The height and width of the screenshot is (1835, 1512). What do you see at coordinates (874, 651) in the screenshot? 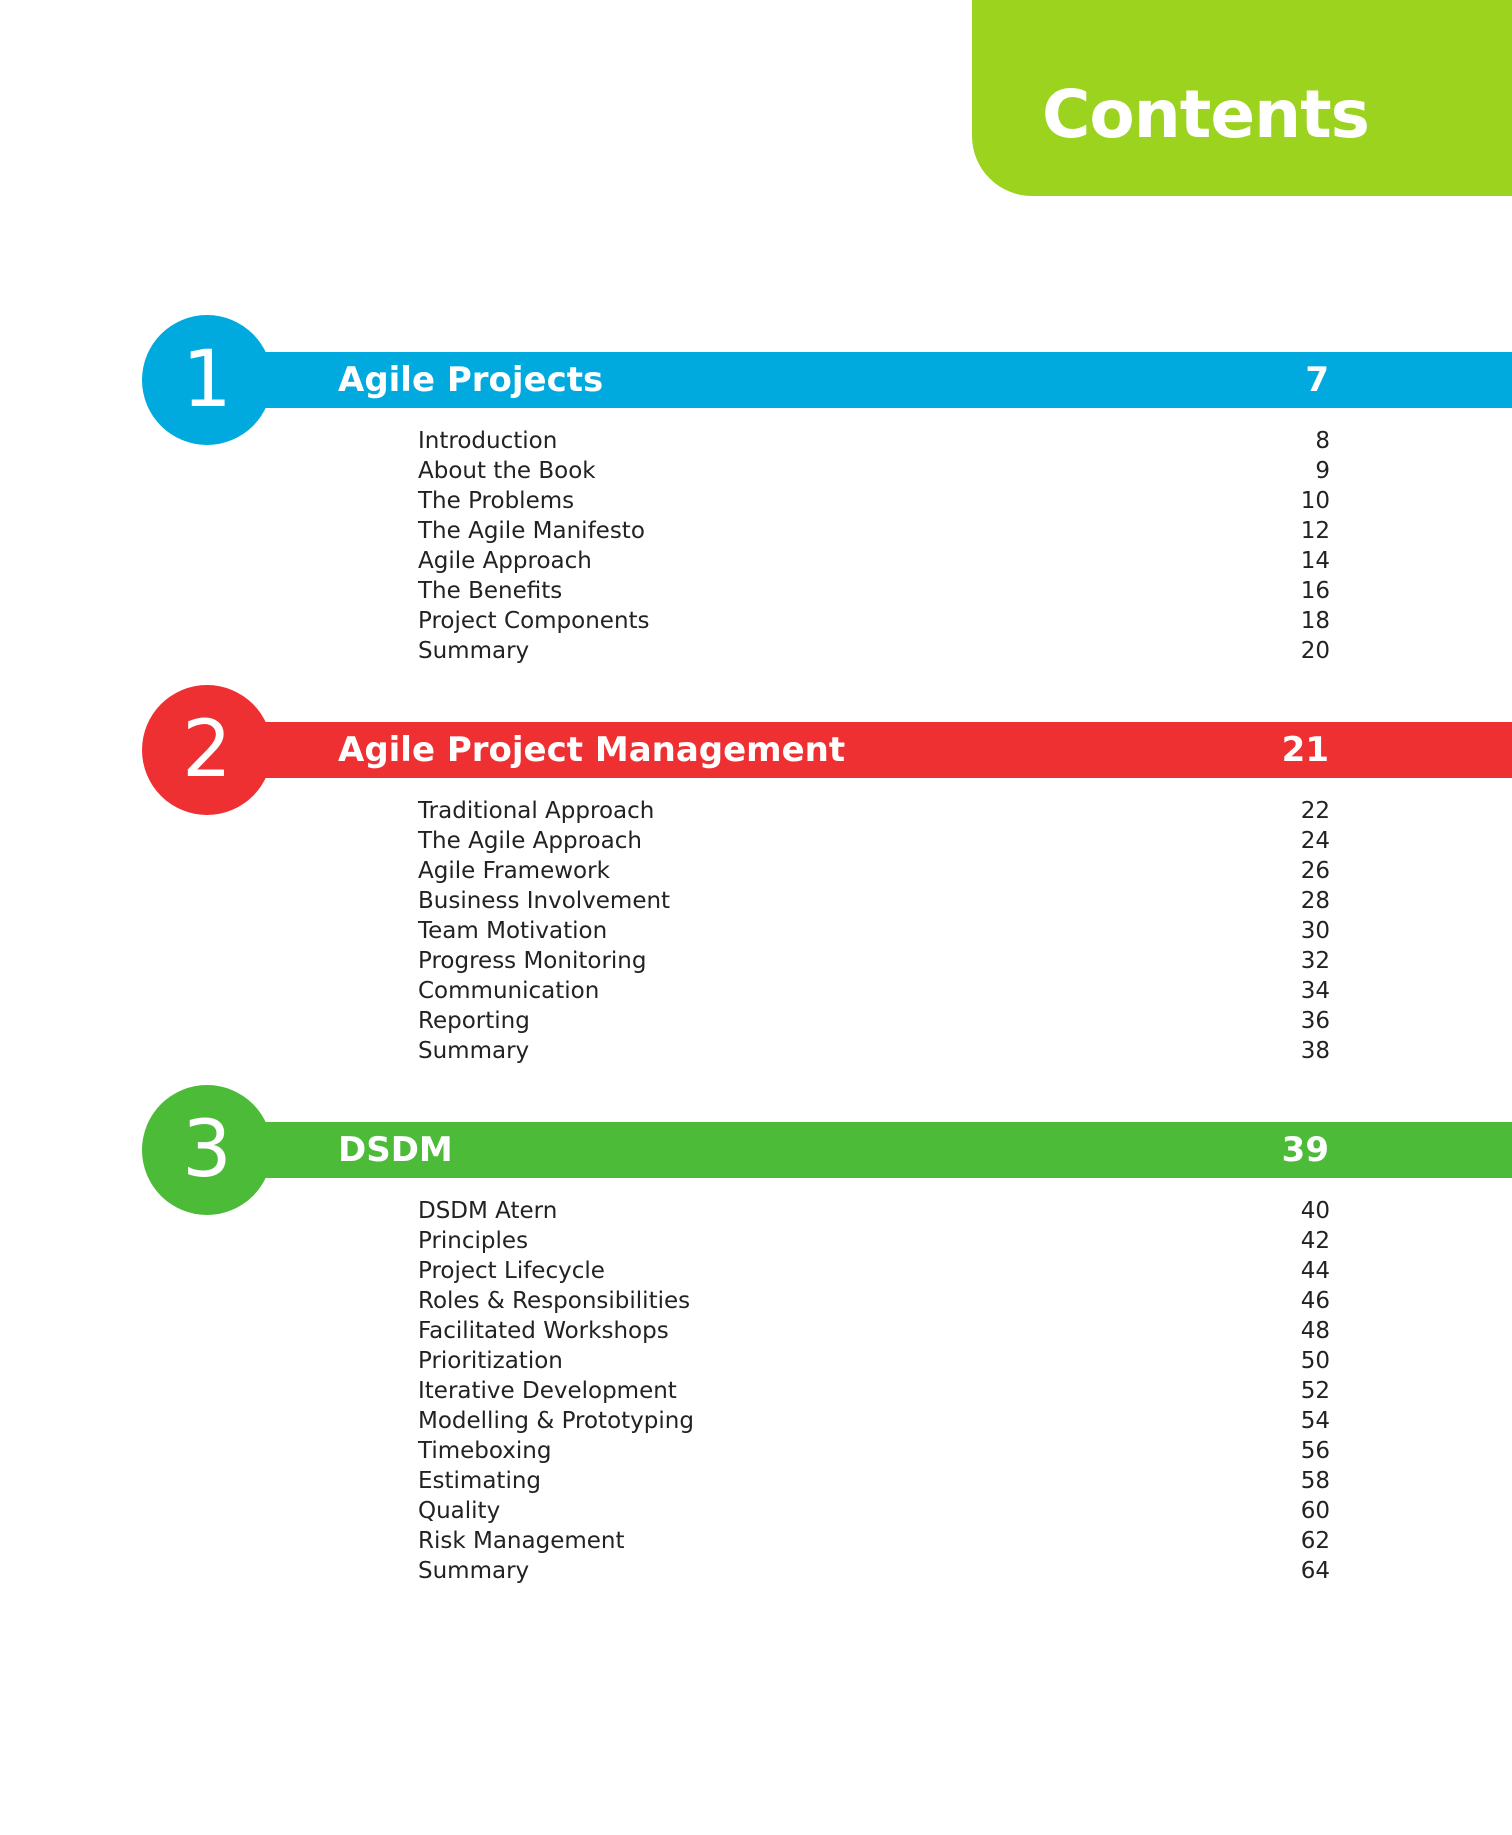
I see `toc-entry: Summary 20` at bounding box center [874, 651].